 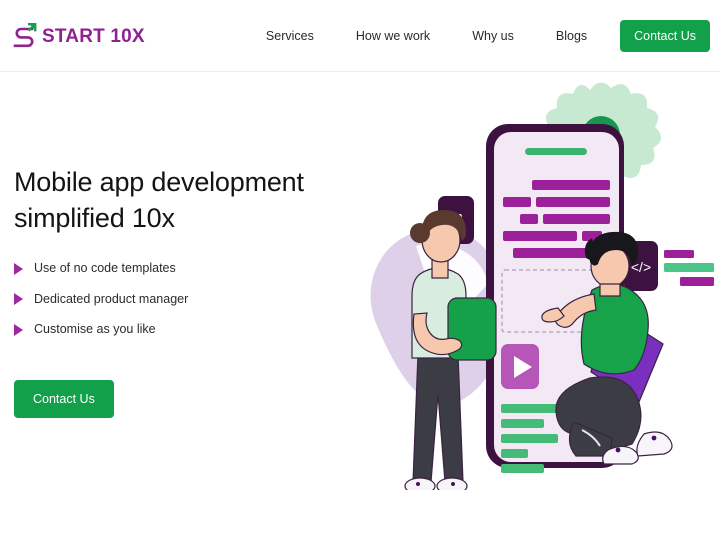 I want to click on feature-label: Use of no code templates, so click(x=105, y=268).